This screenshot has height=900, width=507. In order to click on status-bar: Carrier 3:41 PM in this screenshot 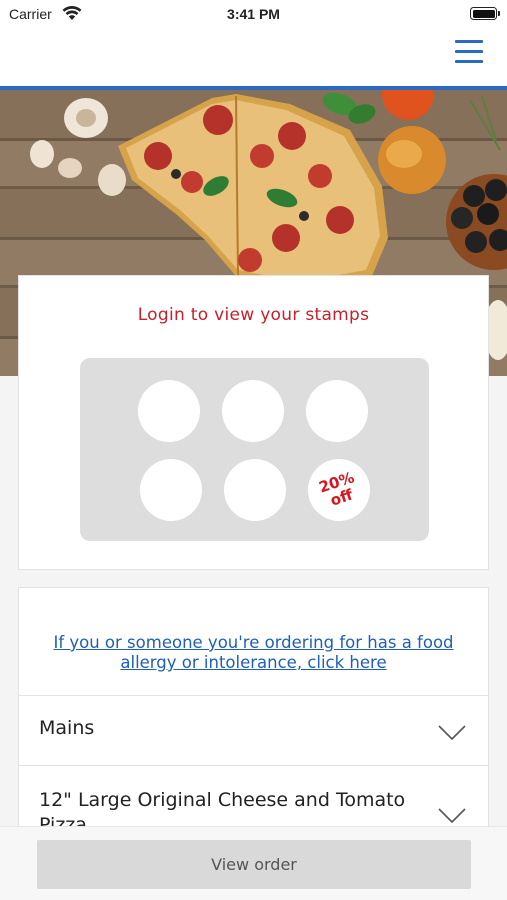, I will do `click(253, 15)`.